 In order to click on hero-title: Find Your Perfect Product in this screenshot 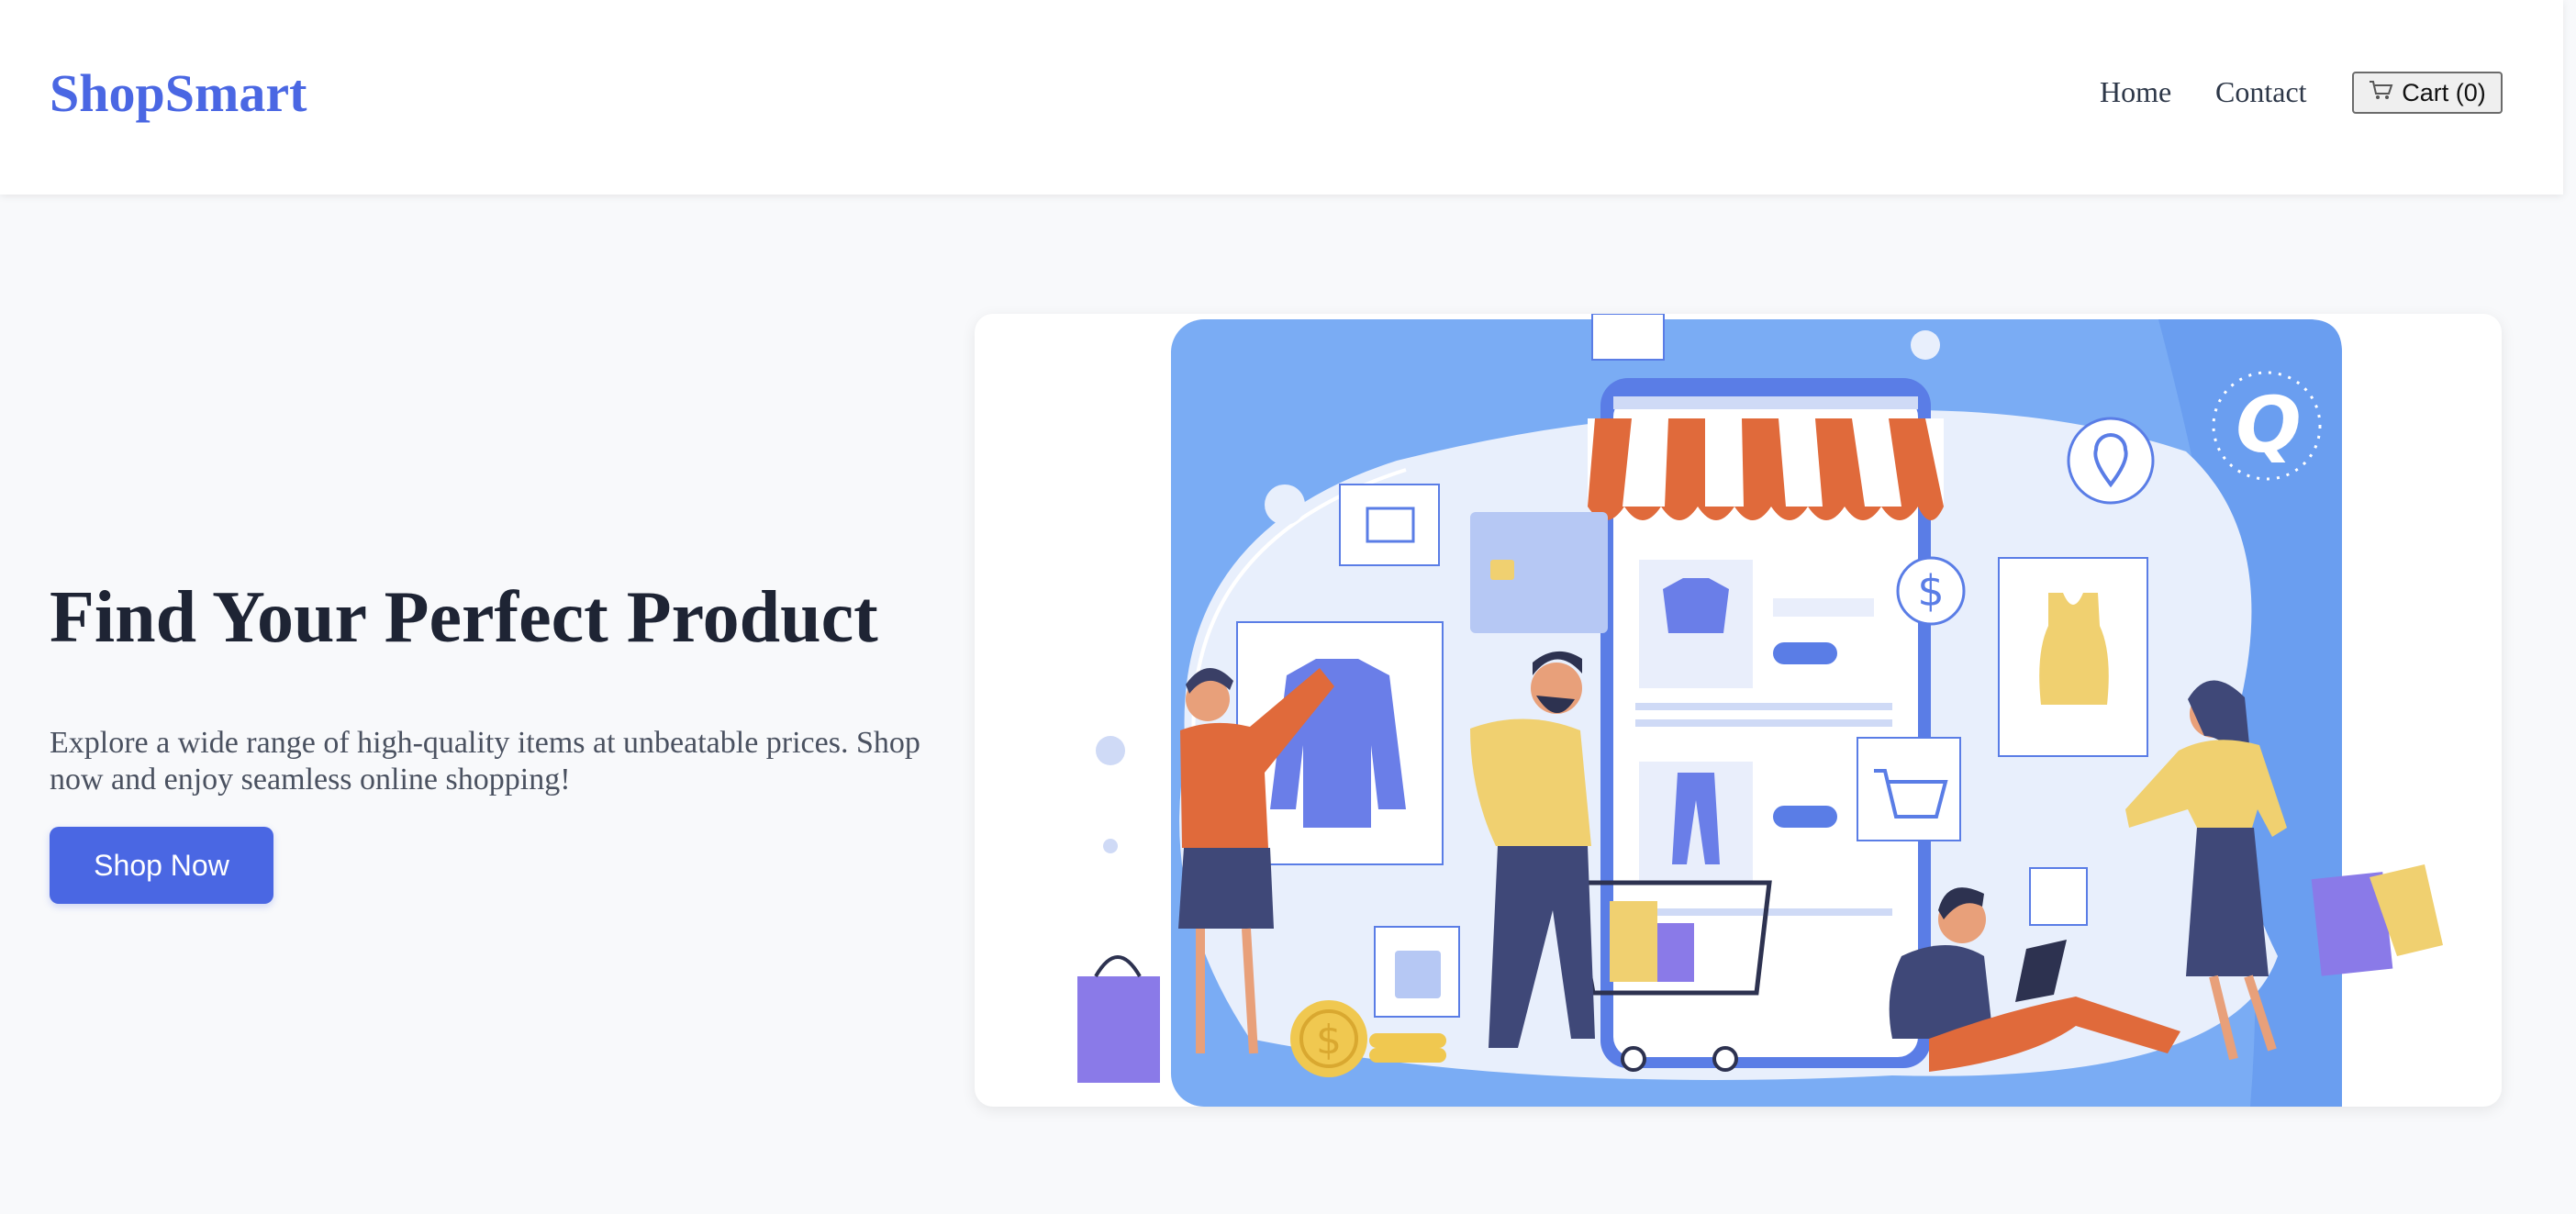, I will do `click(464, 617)`.